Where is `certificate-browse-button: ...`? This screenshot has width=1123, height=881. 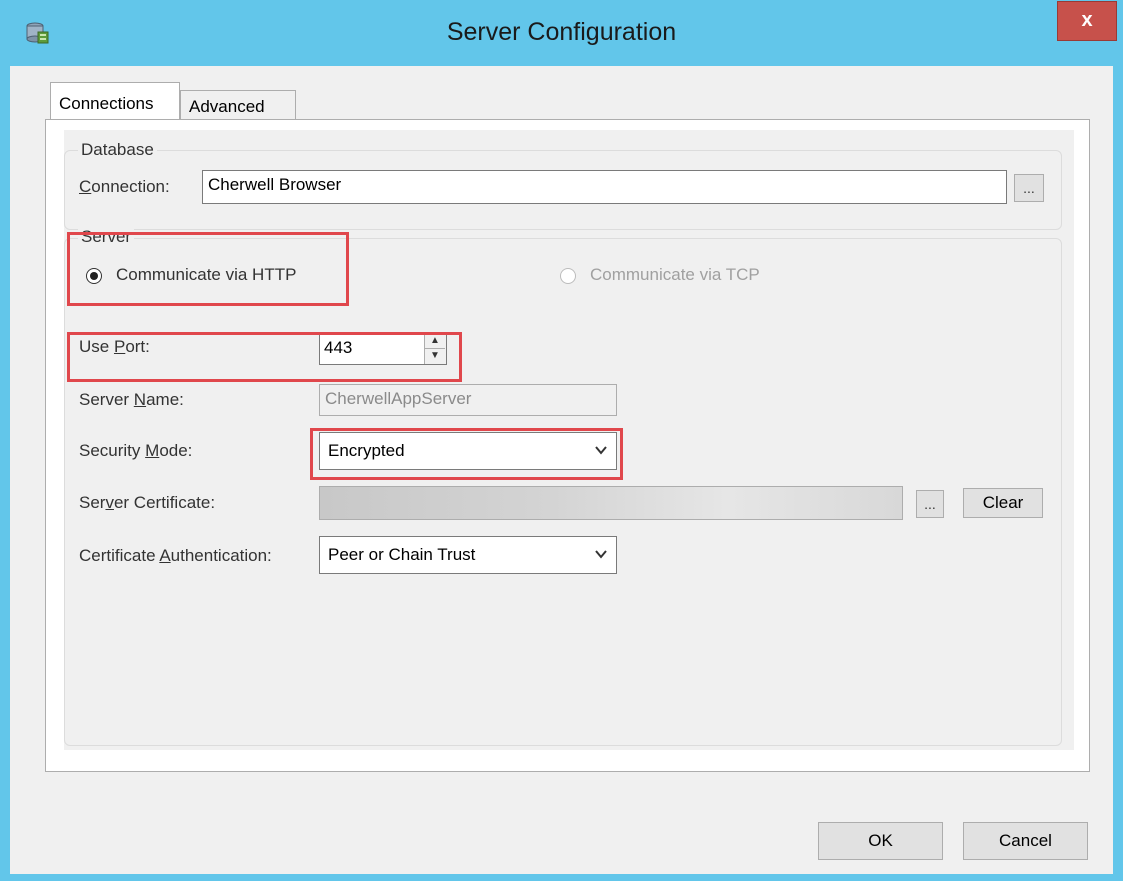 certificate-browse-button: ... is located at coordinates (930, 504).